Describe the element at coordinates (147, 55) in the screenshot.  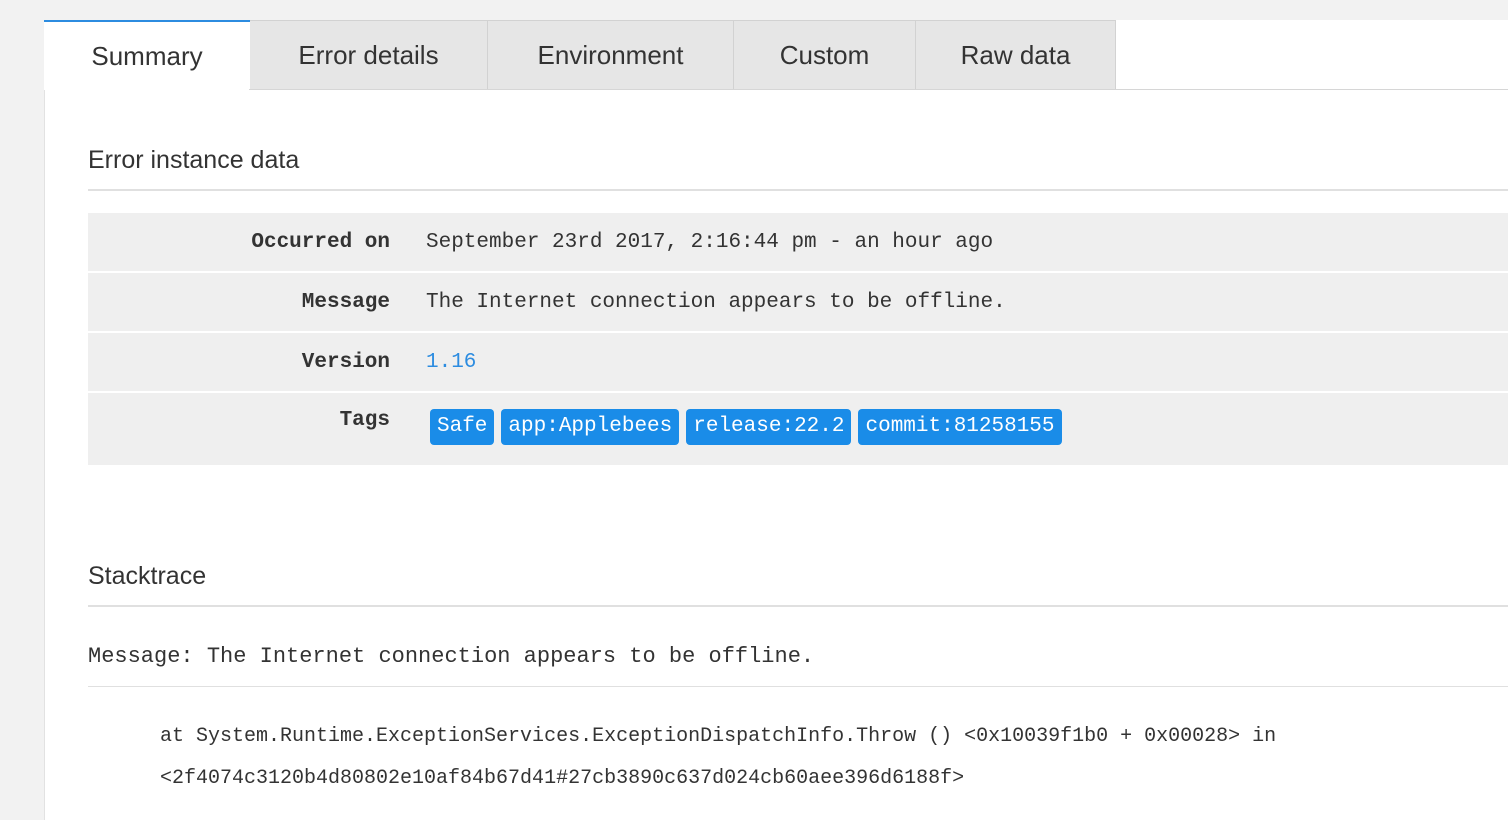
I see `tab-summary: Summary` at that location.